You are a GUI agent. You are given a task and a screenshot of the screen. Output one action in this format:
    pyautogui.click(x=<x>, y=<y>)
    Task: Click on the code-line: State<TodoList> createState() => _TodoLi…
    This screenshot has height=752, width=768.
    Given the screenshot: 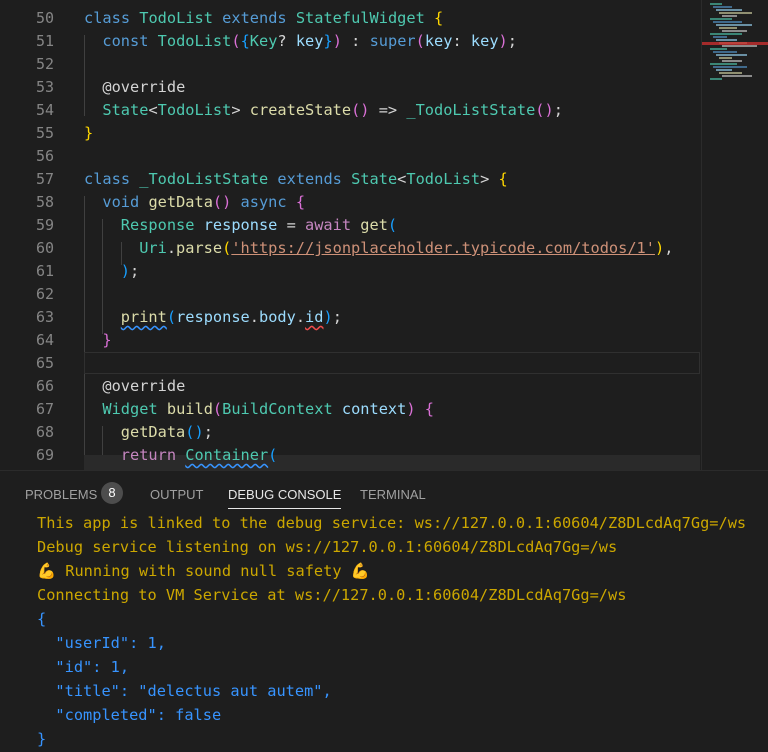 What is the action you would take?
    pyautogui.click(x=332, y=110)
    